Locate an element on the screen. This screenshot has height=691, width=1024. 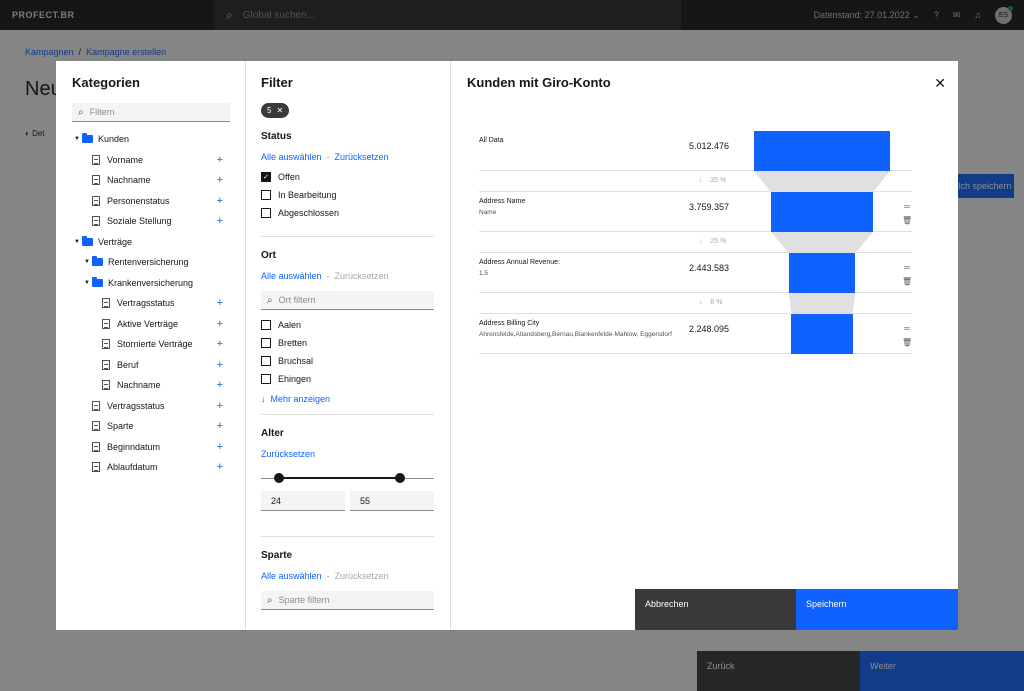
ort-reset-link: Zurücksetzen is located at coordinates (361, 276).